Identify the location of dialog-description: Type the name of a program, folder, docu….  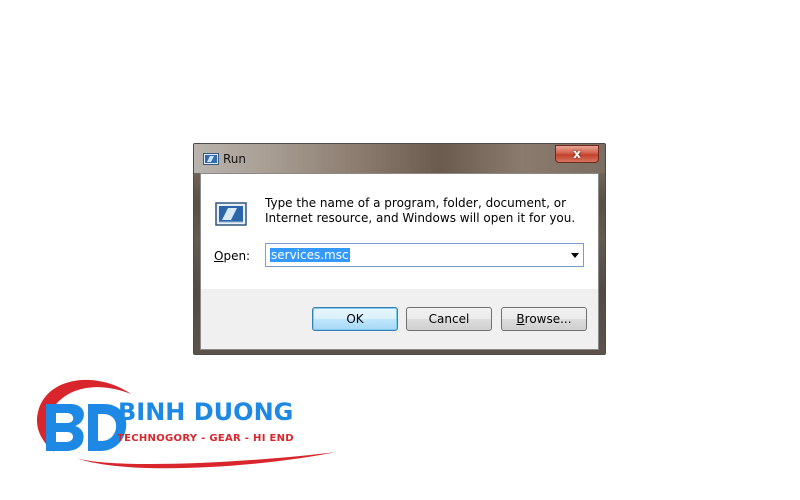
(420, 210).